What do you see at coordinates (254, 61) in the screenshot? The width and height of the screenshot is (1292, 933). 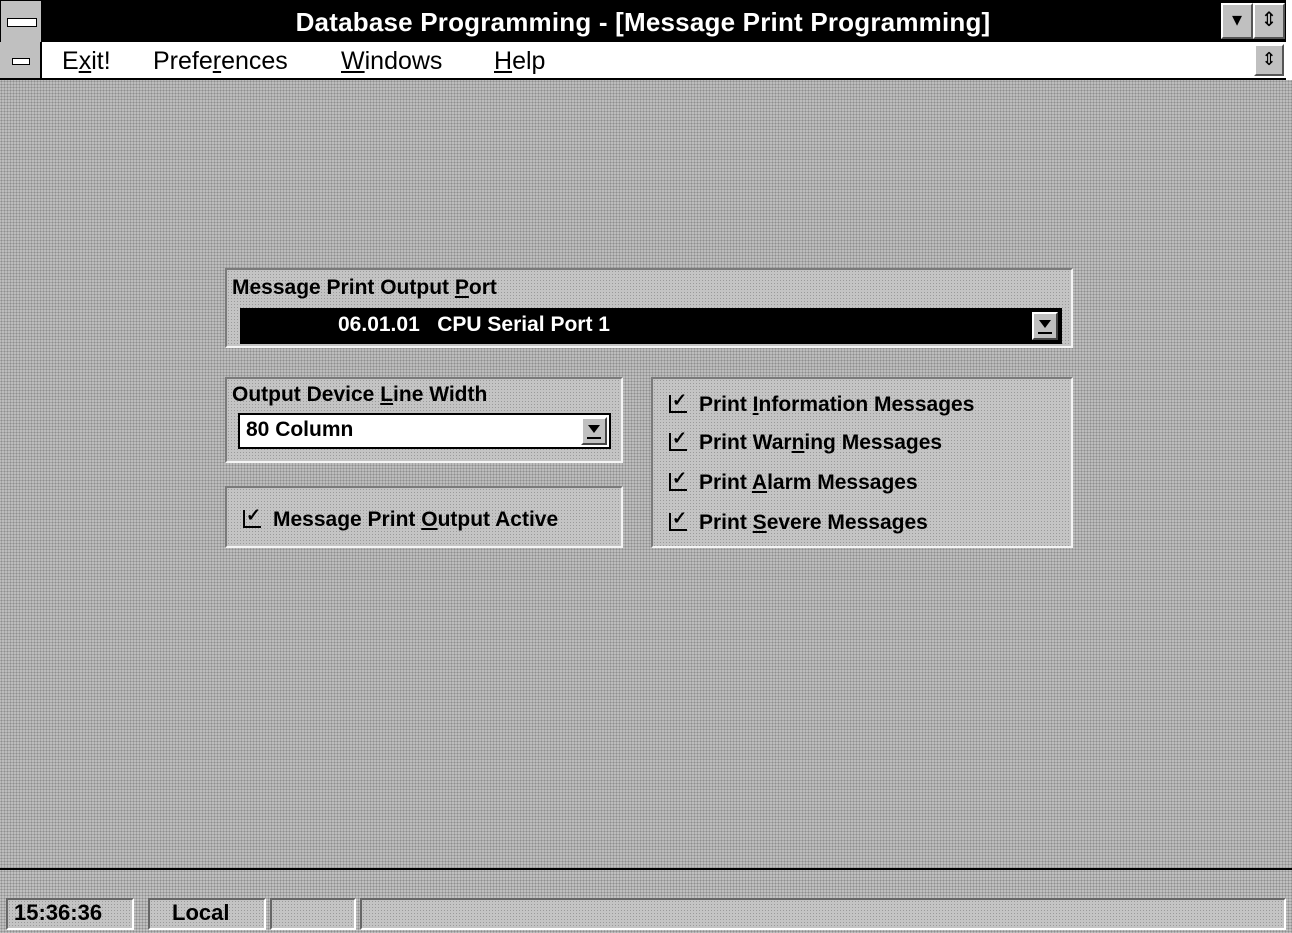 I see `menu-preferences-text-rest: ences` at bounding box center [254, 61].